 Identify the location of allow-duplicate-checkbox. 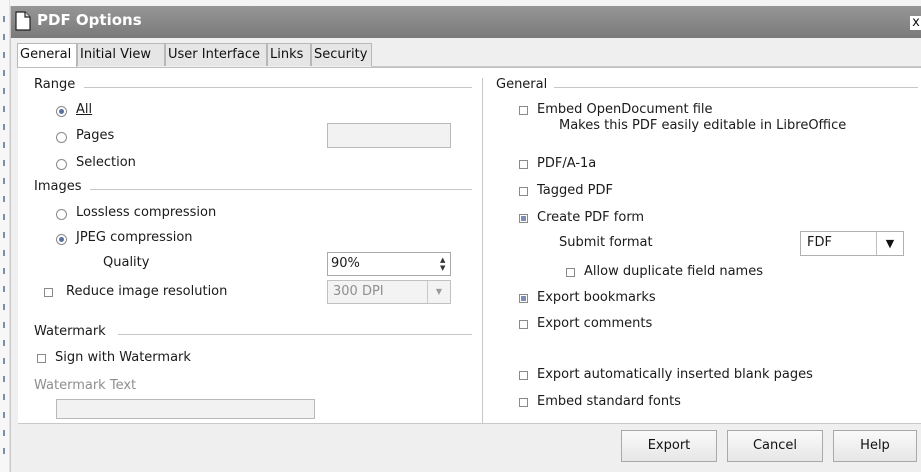
(570, 272).